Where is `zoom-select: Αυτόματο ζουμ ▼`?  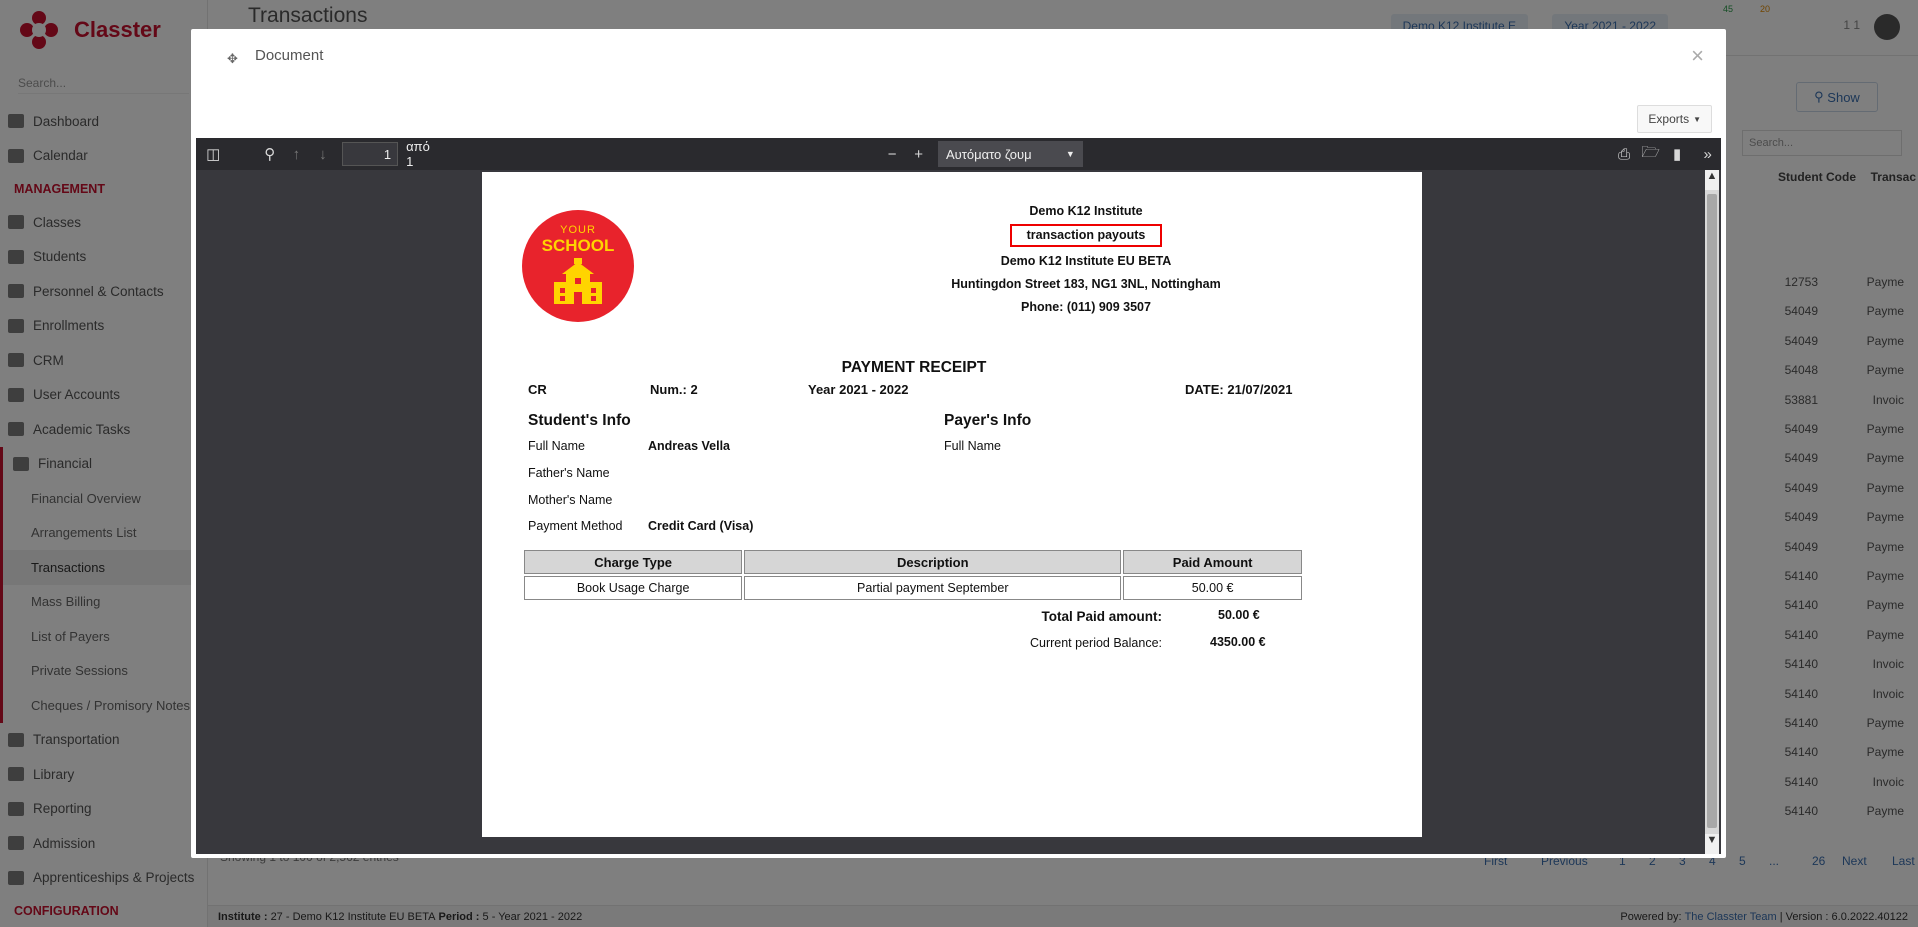 zoom-select: Αυτόματο ζουμ ▼ is located at coordinates (1010, 154).